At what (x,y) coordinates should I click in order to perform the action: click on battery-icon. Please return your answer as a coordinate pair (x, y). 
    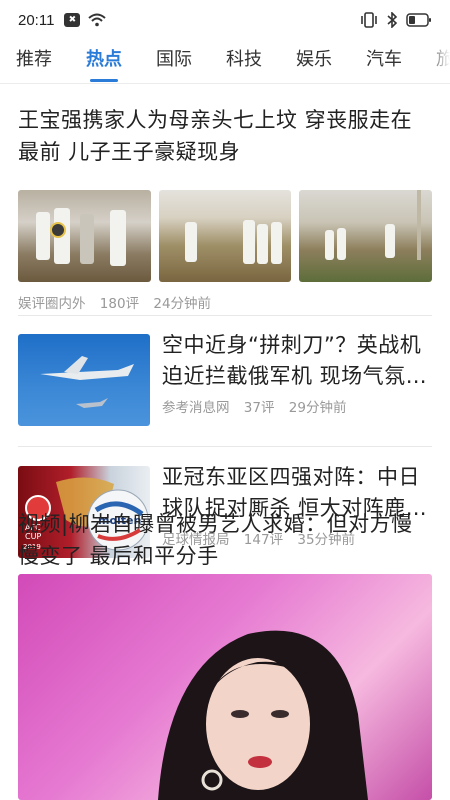
    Looking at the image, I should click on (418, 20).